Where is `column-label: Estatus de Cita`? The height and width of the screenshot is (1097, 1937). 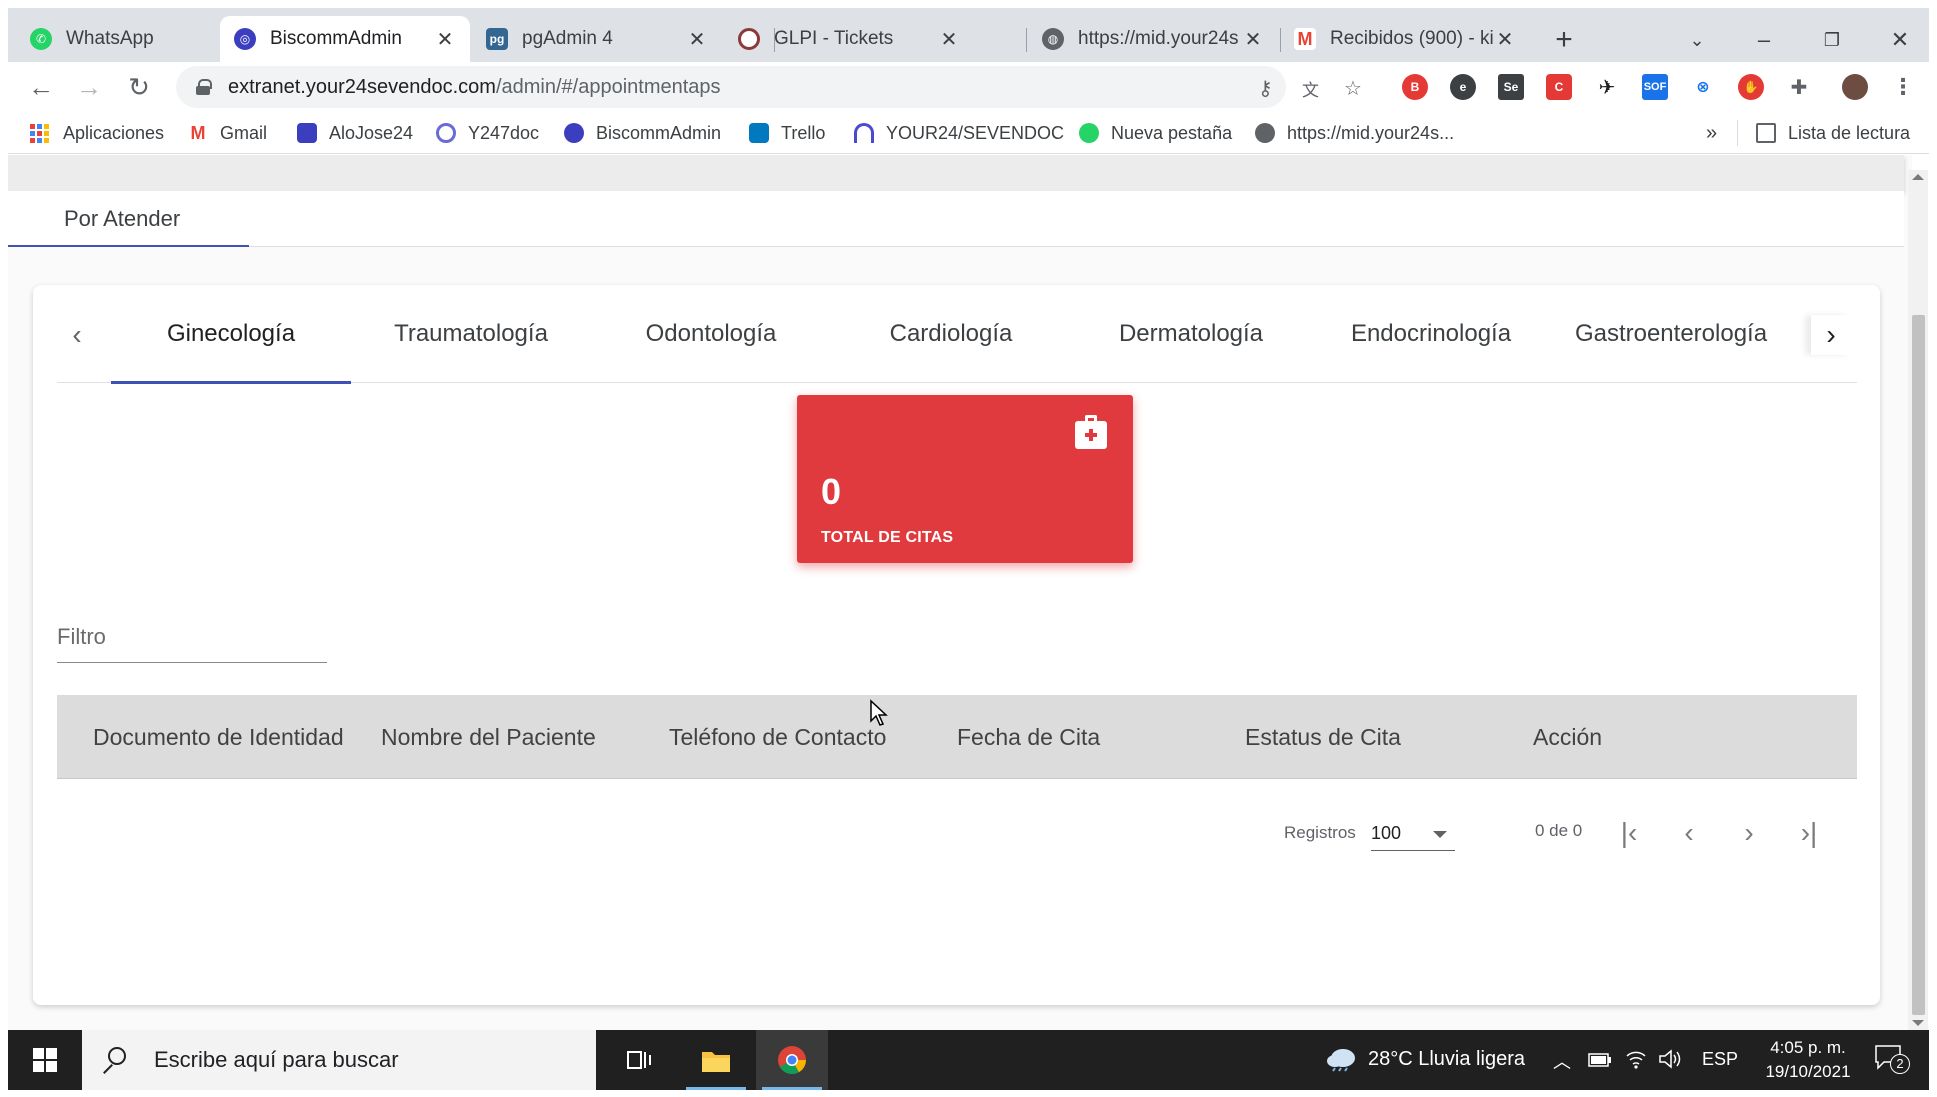
column-label: Estatus de Cita is located at coordinates (1323, 736).